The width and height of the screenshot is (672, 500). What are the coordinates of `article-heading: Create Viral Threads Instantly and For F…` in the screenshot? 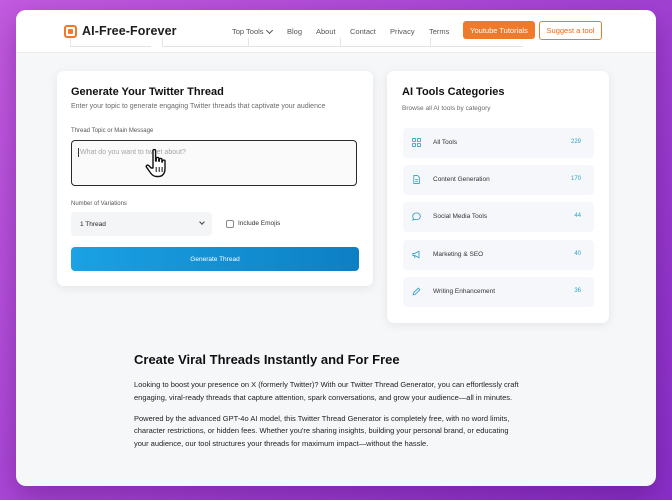 It's located at (267, 359).